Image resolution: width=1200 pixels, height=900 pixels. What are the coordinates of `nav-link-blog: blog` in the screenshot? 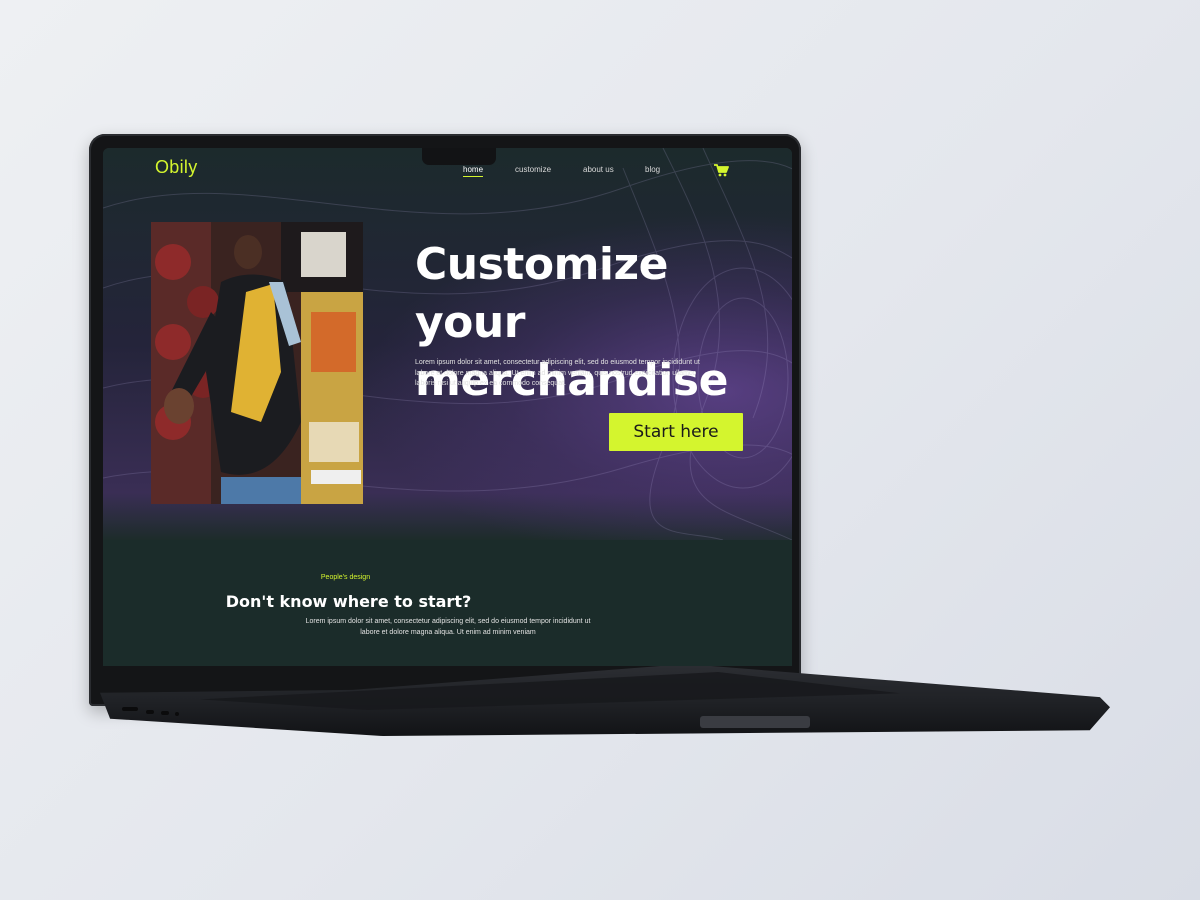 It's located at (652, 169).